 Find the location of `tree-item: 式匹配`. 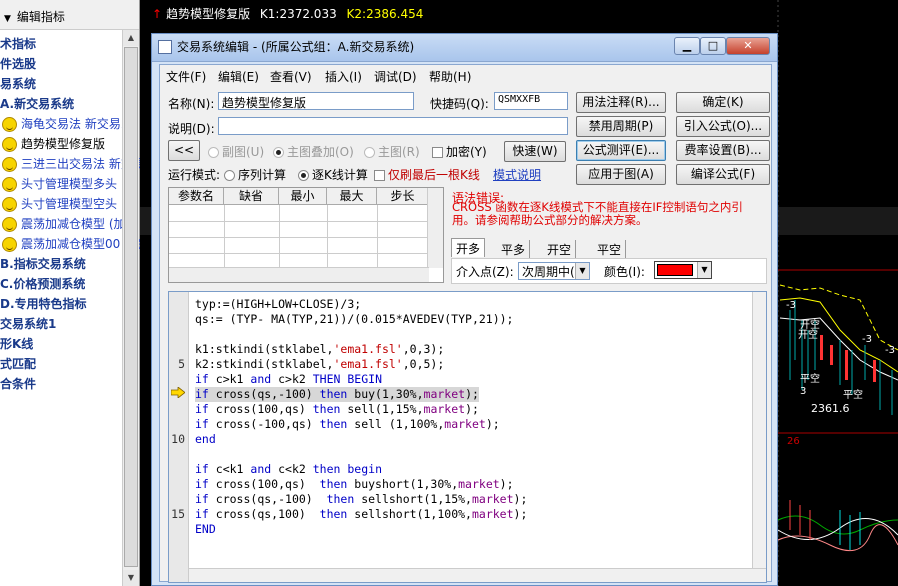

tree-item: 式匹配 is located at coordinates (18, 364).